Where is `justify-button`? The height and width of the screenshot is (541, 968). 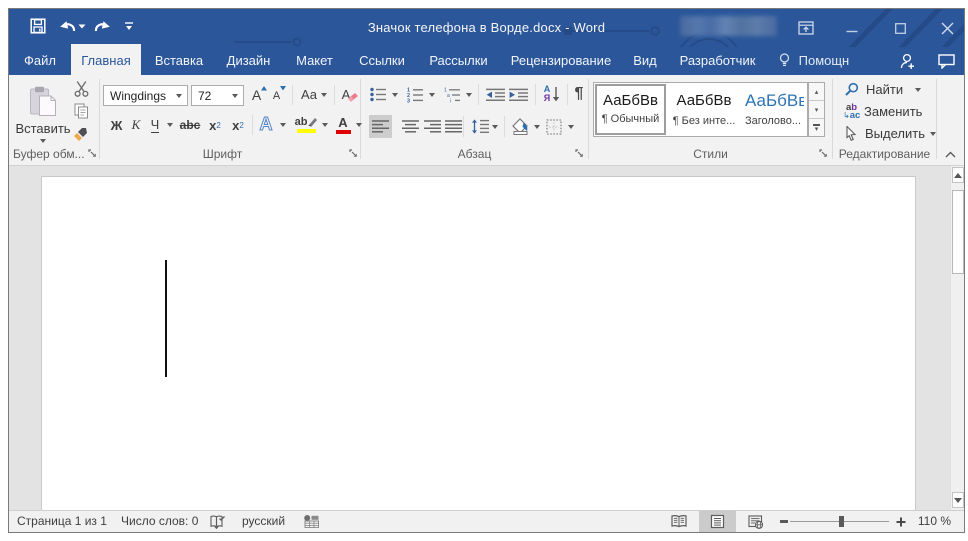
justify-button is located at coordinates (453, 126).